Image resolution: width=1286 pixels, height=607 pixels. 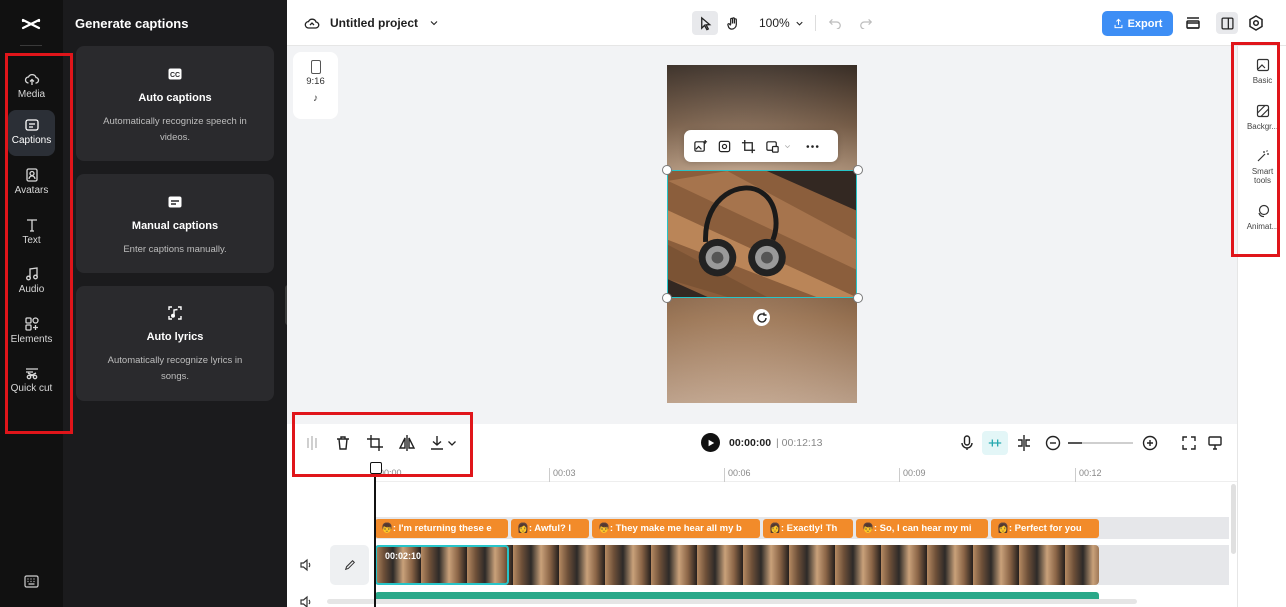 I want to click on comment-icon, so click(x=1215, y=443).